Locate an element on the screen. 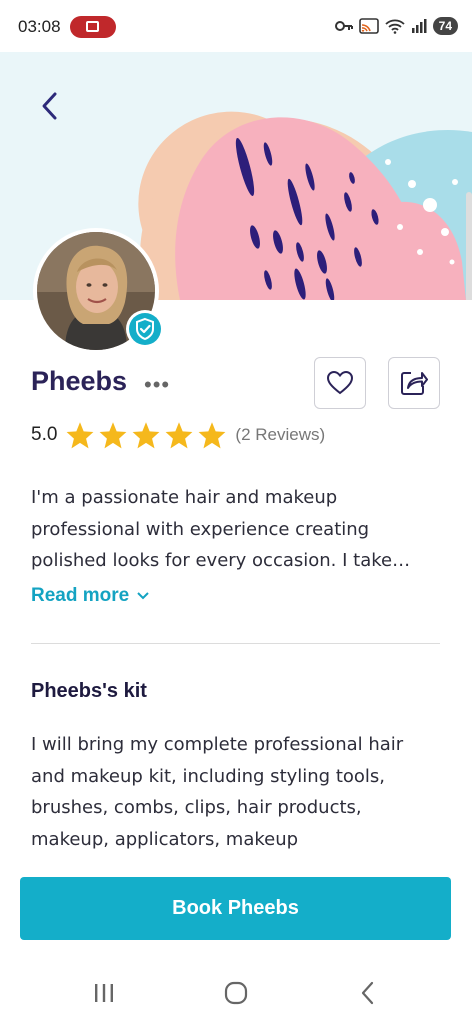 The width and height of the screenshot is (472, 1024). back-button is located at coordinates (50, 106).